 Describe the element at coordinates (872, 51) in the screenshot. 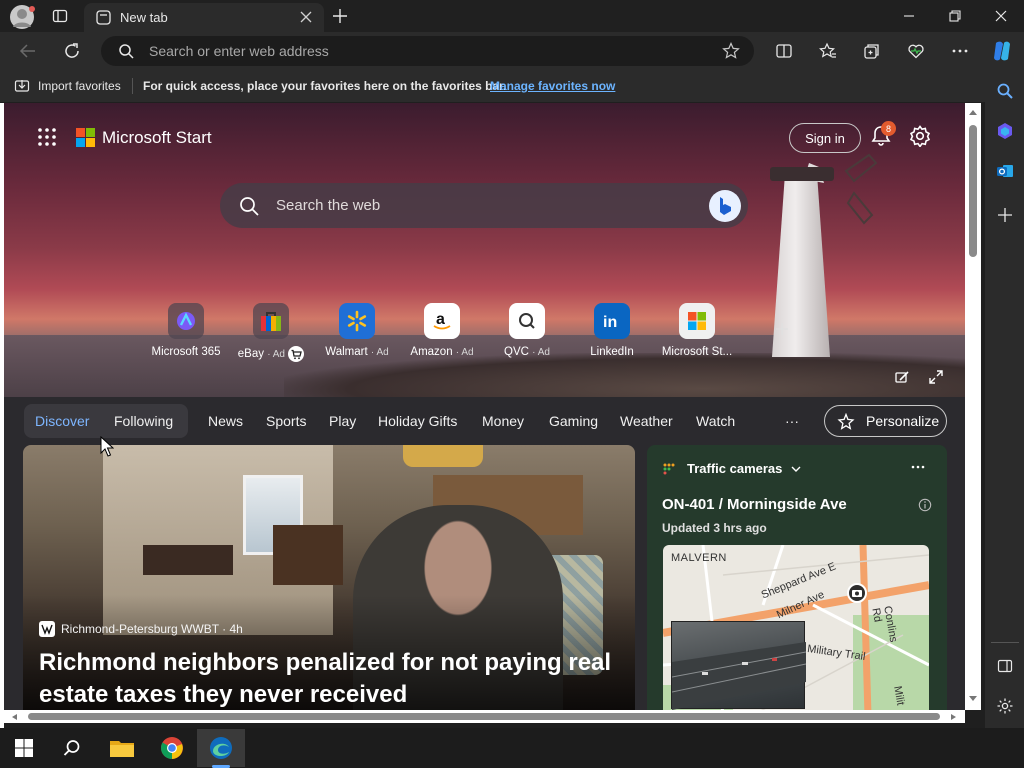

I see `collections-icon` at that location.